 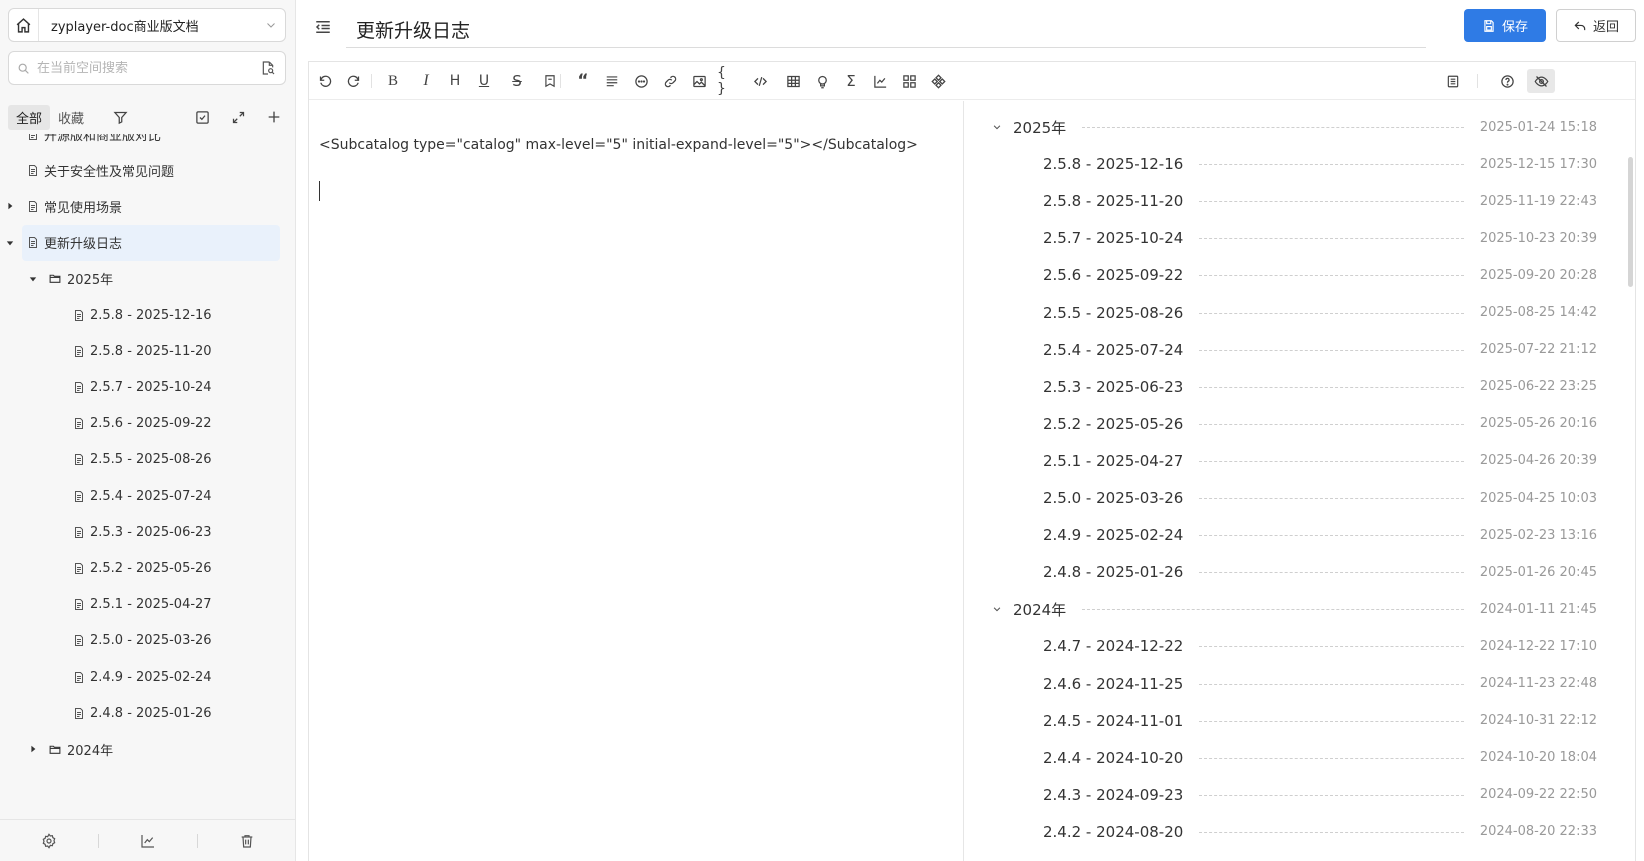 What do you see at coordinates (148, 568) in the screenshot?
I see `tree-item: 2.5.2 - 2025-05-26` at bounding box center [148, 568].